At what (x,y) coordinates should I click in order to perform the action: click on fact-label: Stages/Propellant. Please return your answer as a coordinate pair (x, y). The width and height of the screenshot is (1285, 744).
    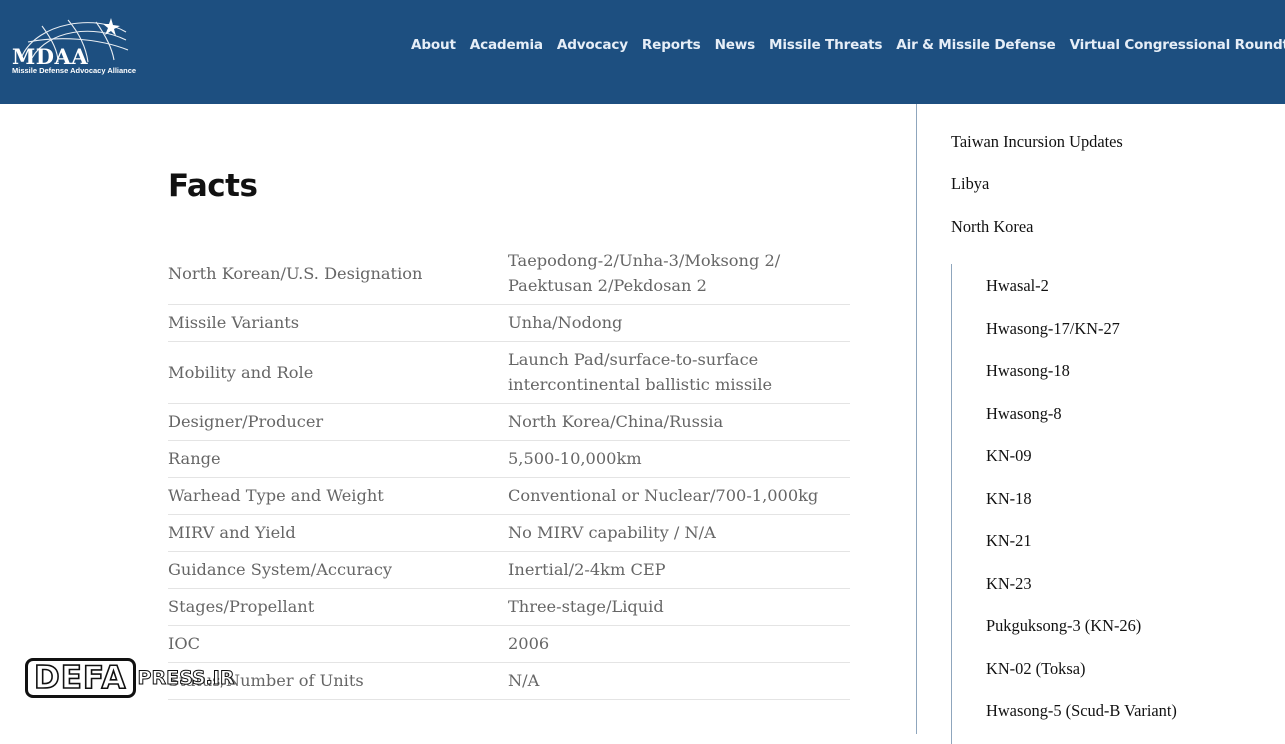
    Looking at the image, I should click on (338, 607).